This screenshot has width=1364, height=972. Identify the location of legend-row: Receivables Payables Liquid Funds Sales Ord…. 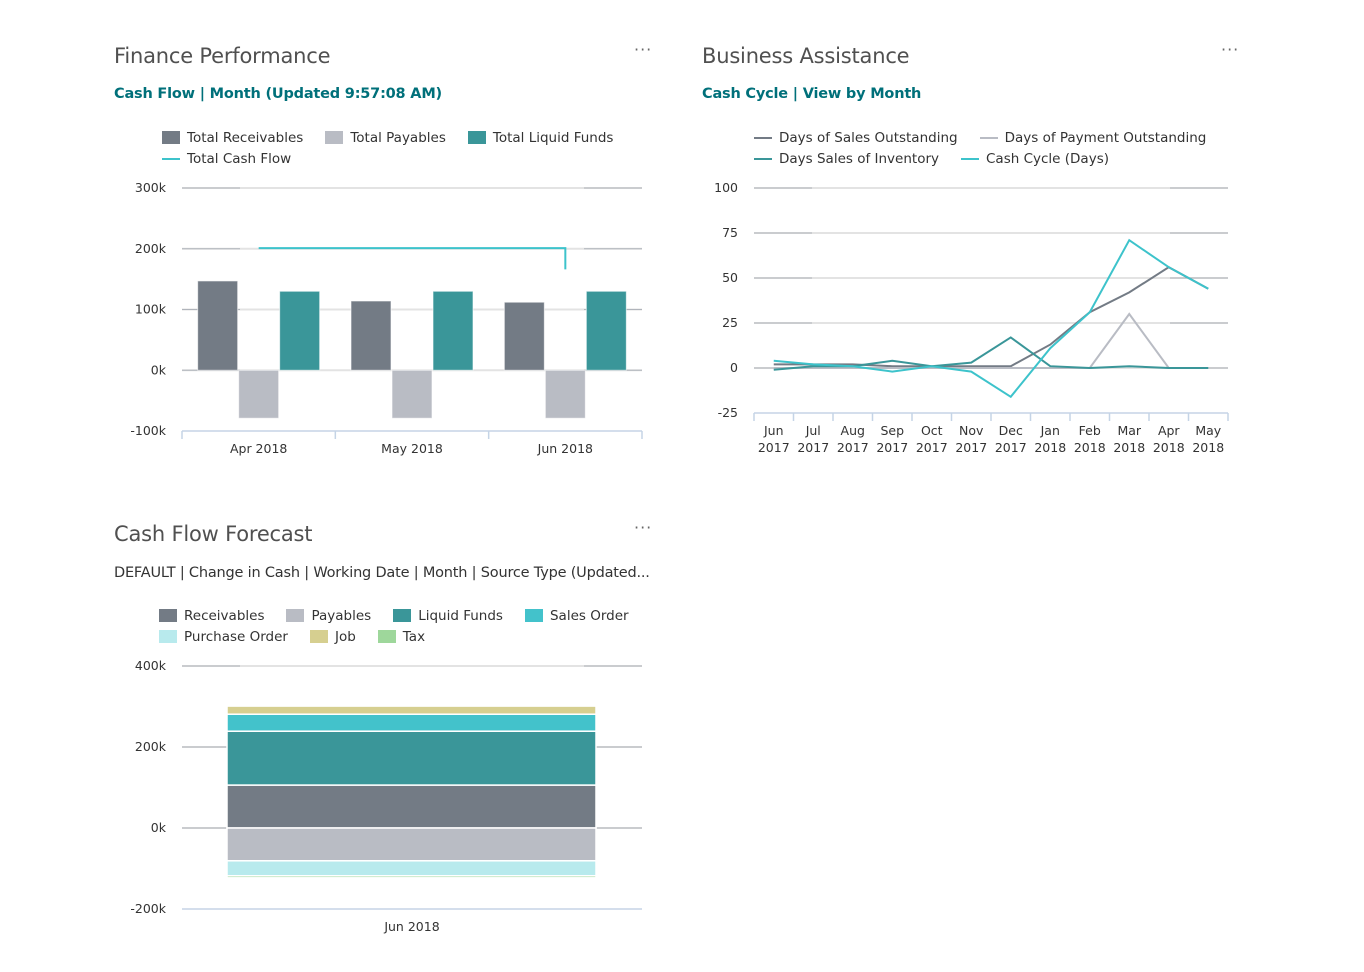
(404, 615).